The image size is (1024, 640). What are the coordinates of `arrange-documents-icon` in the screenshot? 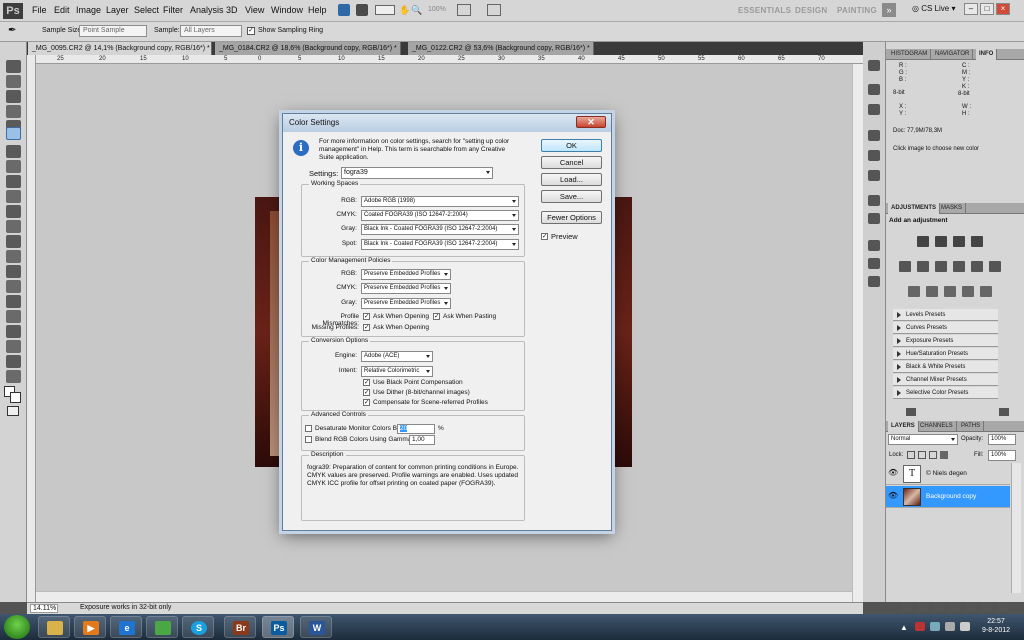 It's located at (464, 10).